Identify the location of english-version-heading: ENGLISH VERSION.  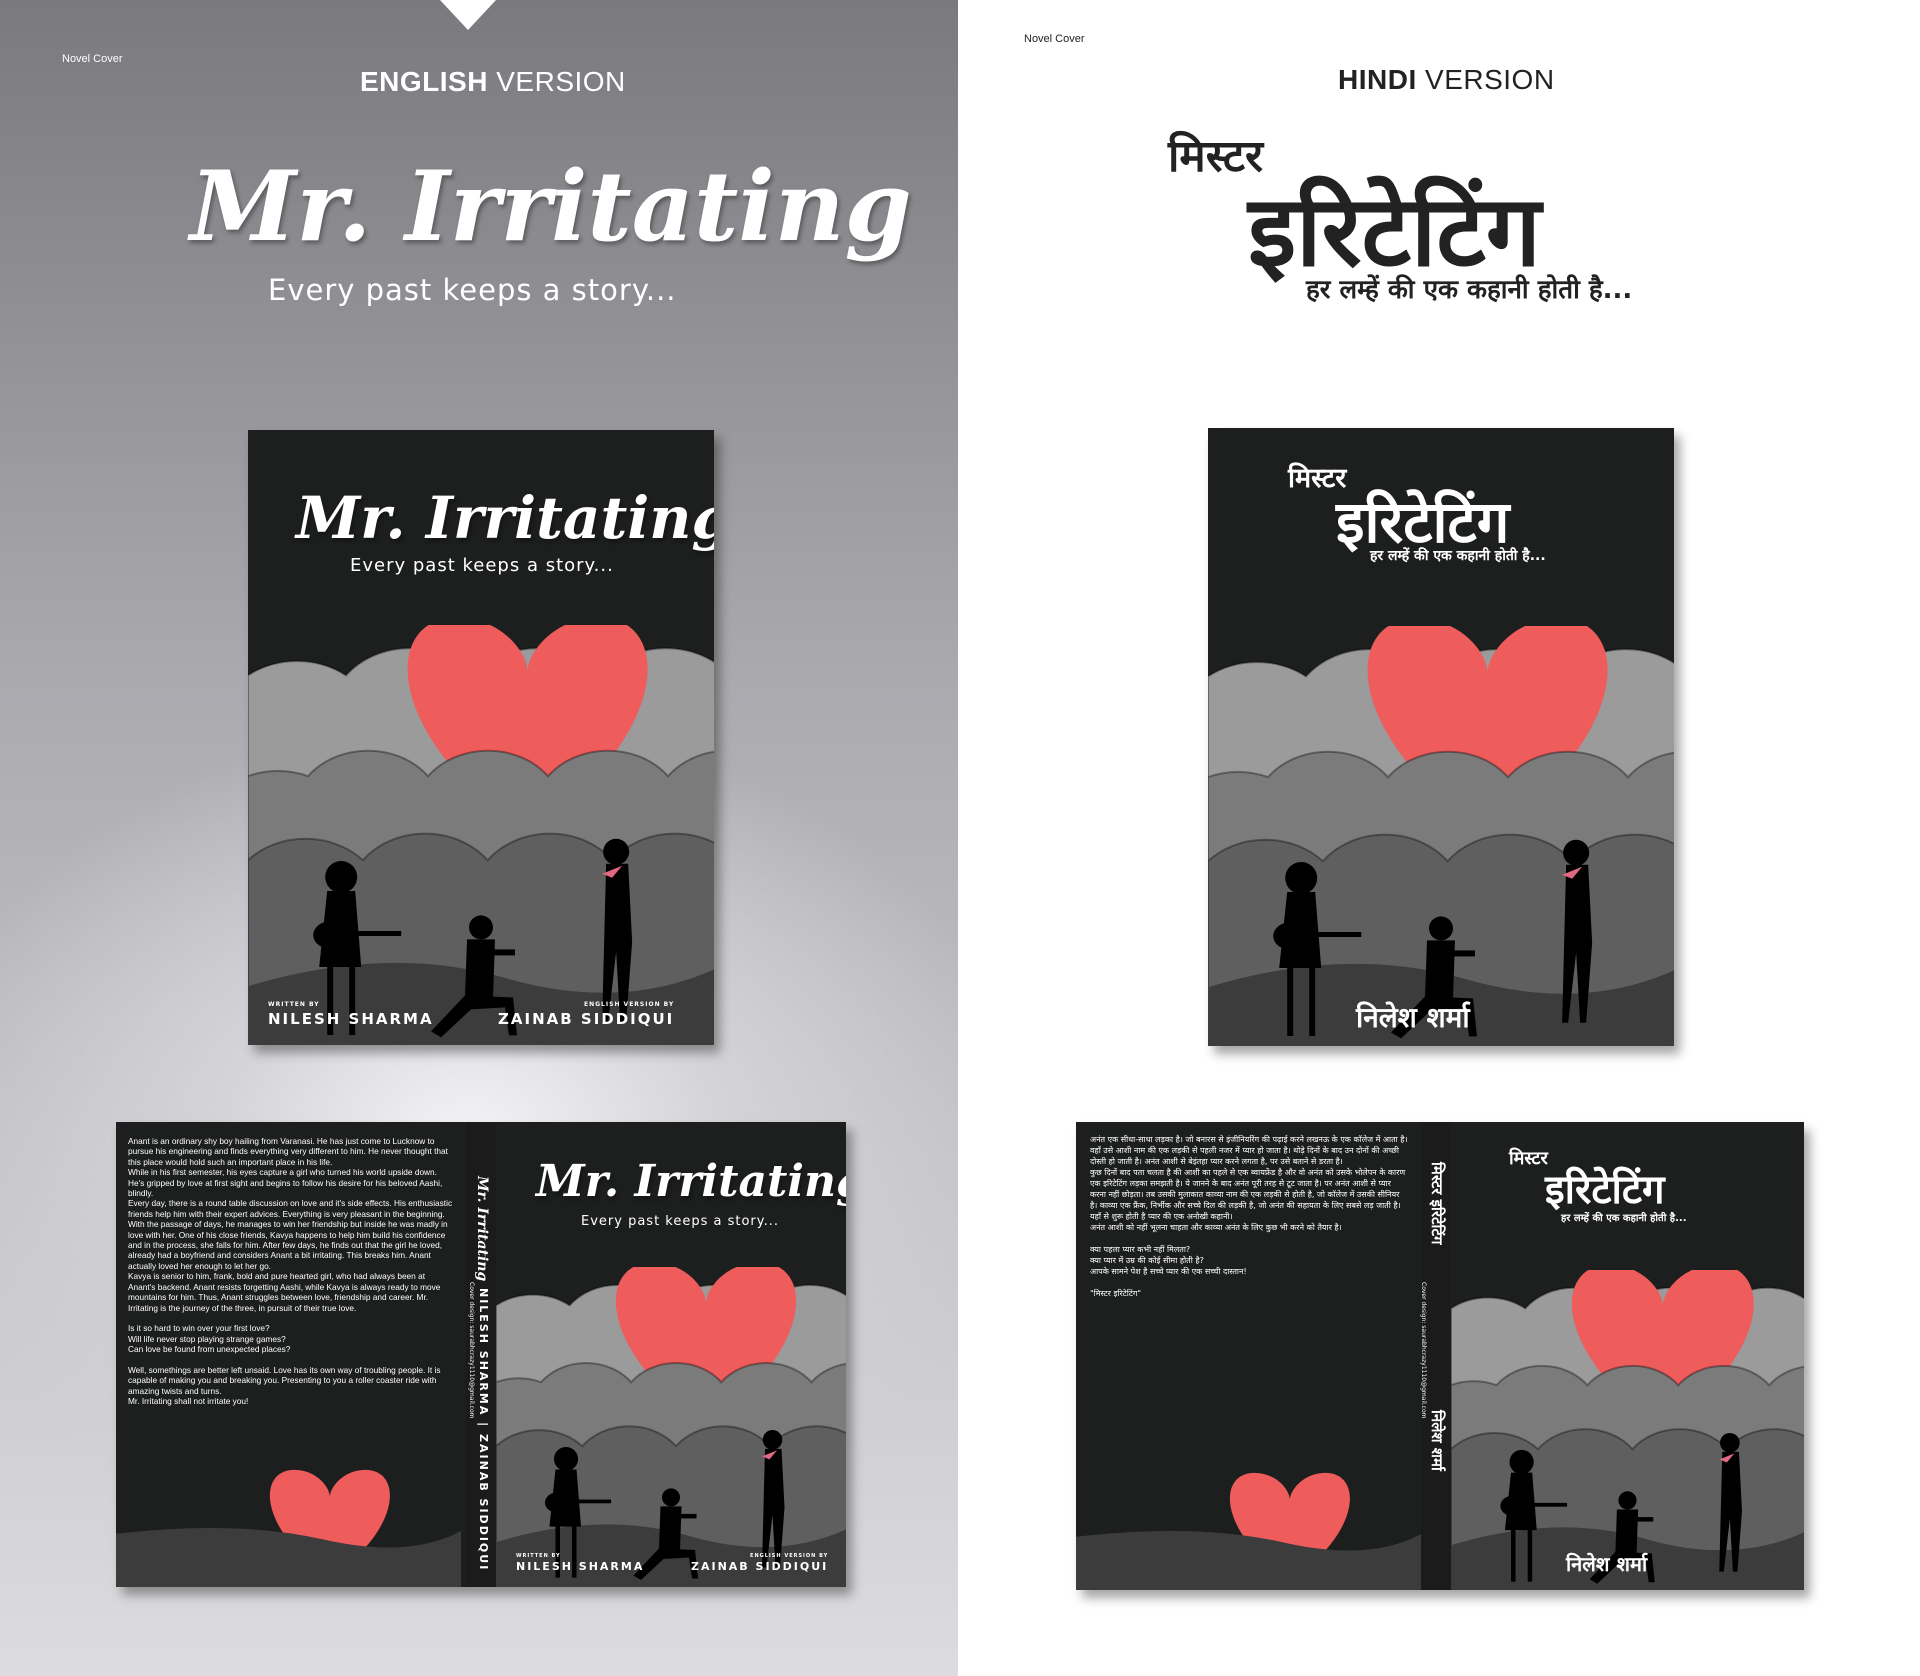
(493, 81).